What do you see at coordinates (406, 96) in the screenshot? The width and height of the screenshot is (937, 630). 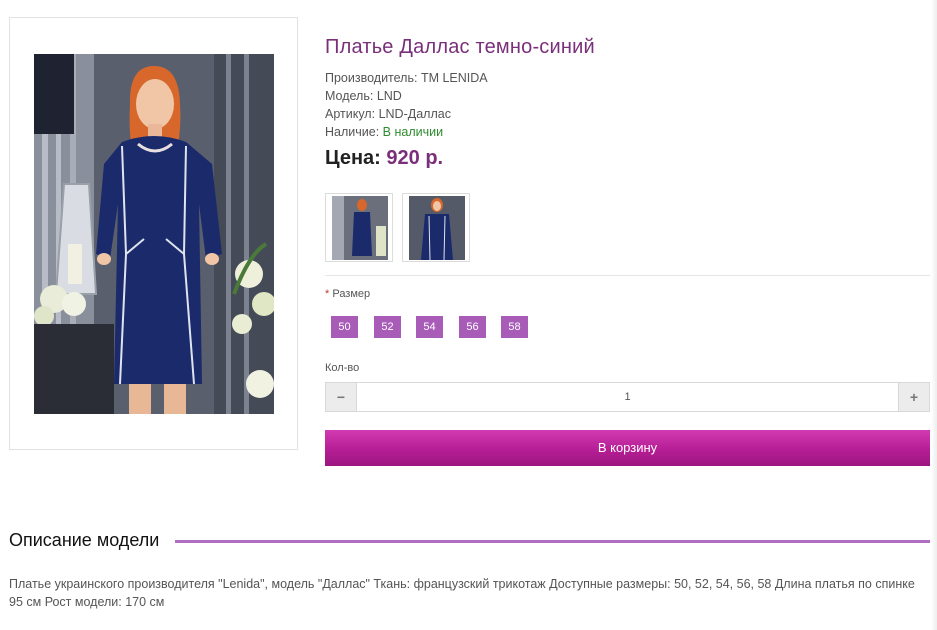 I see `model-row: Модель: LND` at bounding box center [406, 96].